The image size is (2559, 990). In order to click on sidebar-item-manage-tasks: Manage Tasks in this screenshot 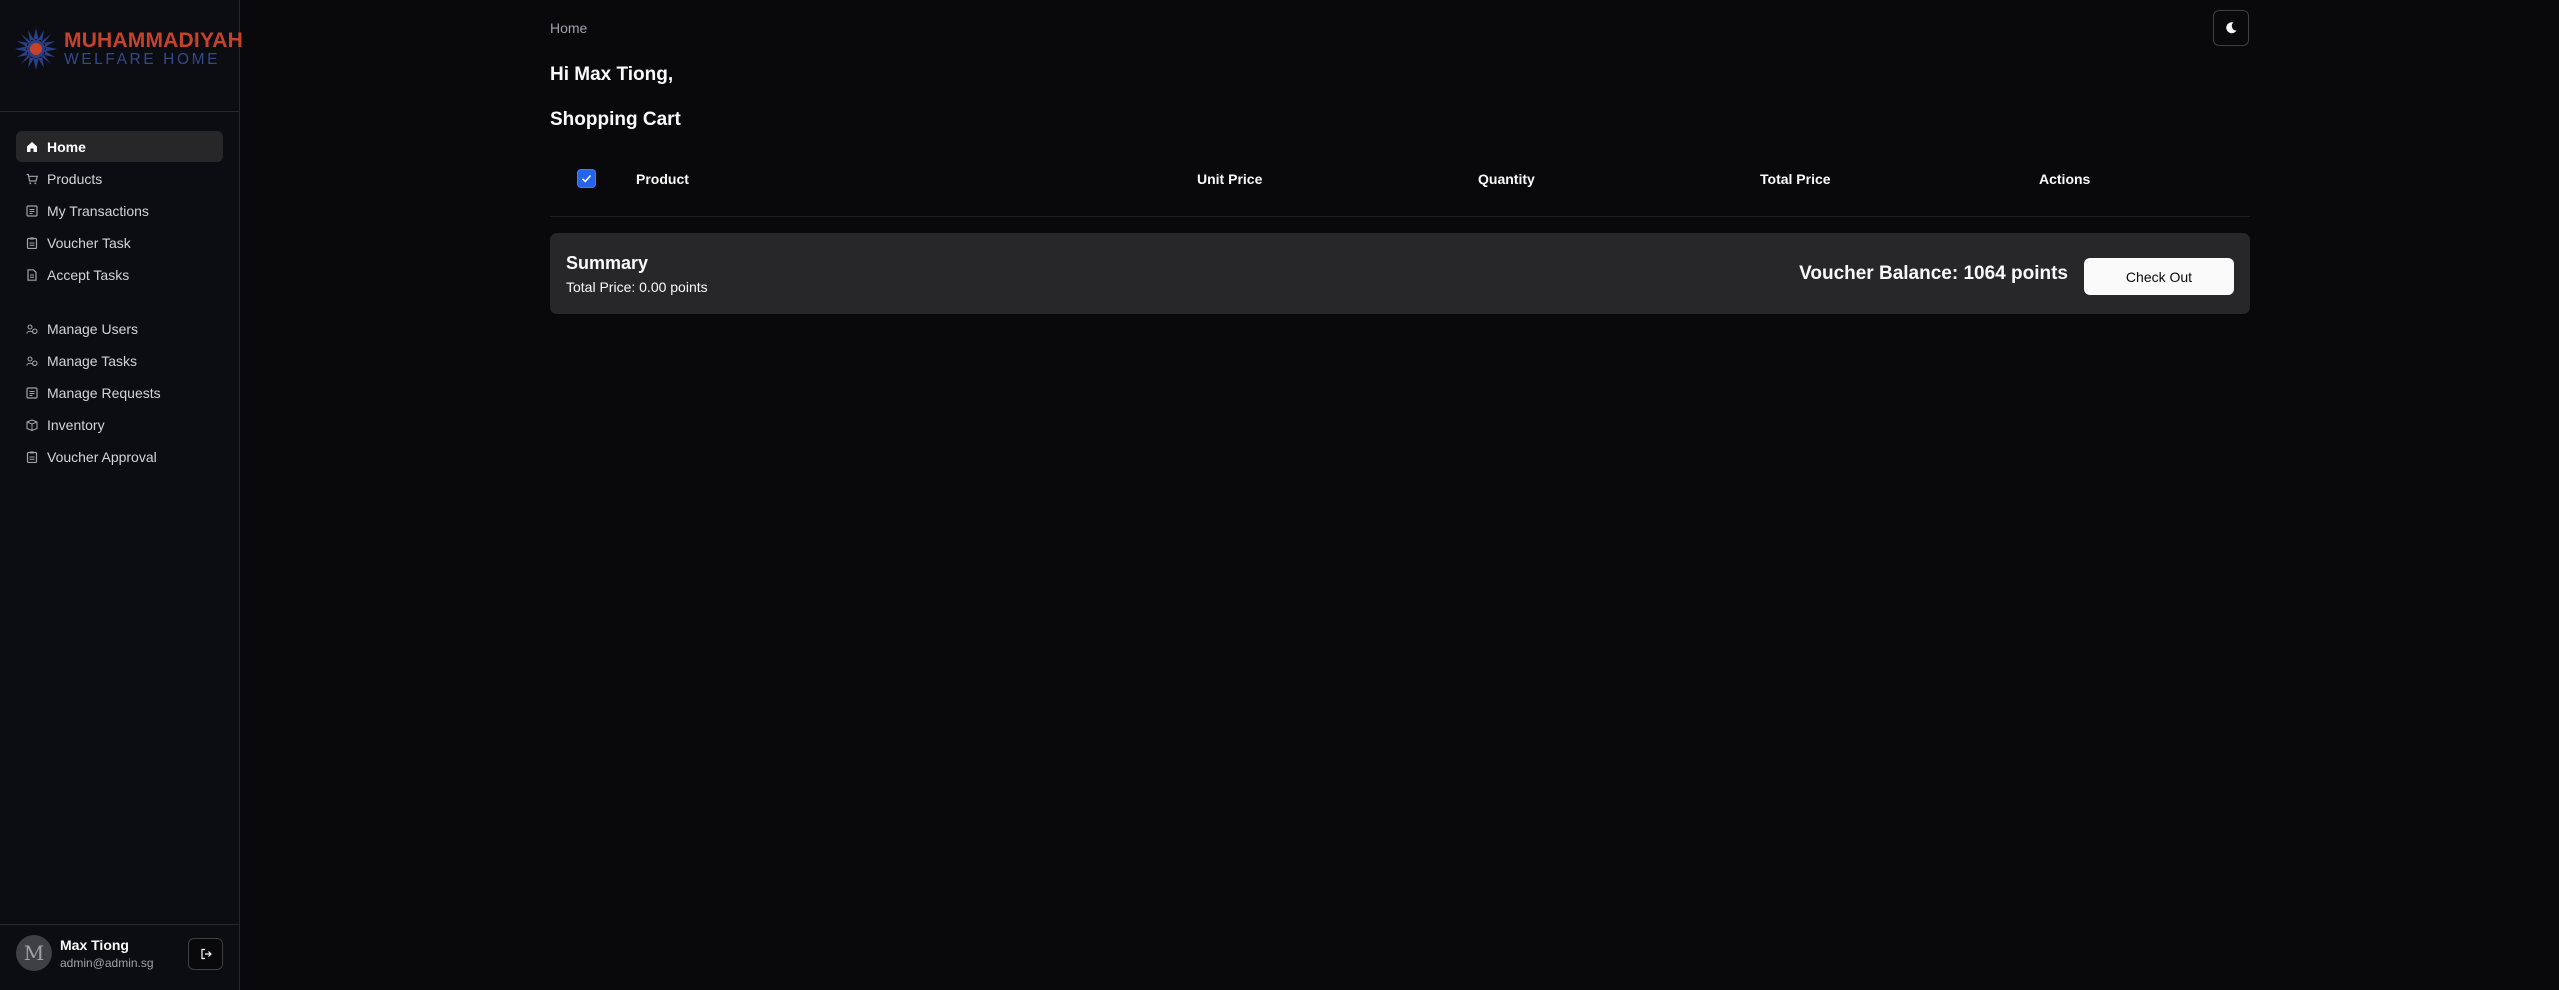, I will do `click(119, 360)`.